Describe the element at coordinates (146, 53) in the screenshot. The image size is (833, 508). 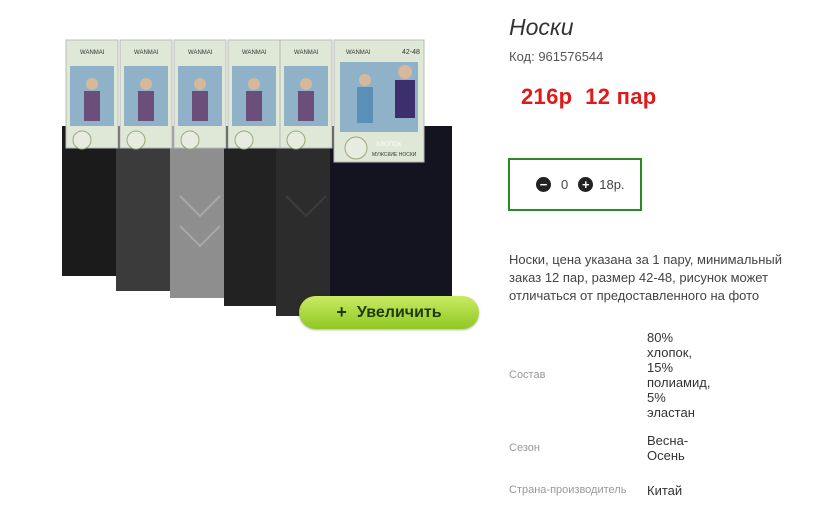
I see `brand-label-2: WANMAI` at that location.